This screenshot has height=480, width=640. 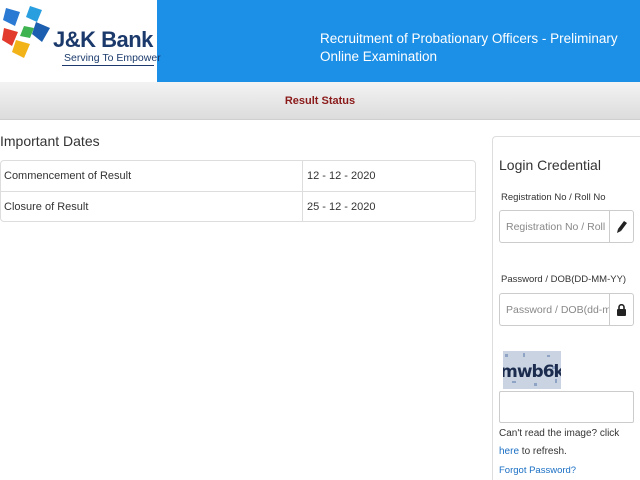 I want to click on login-title: Login Credential, so click(x=550, y=165).